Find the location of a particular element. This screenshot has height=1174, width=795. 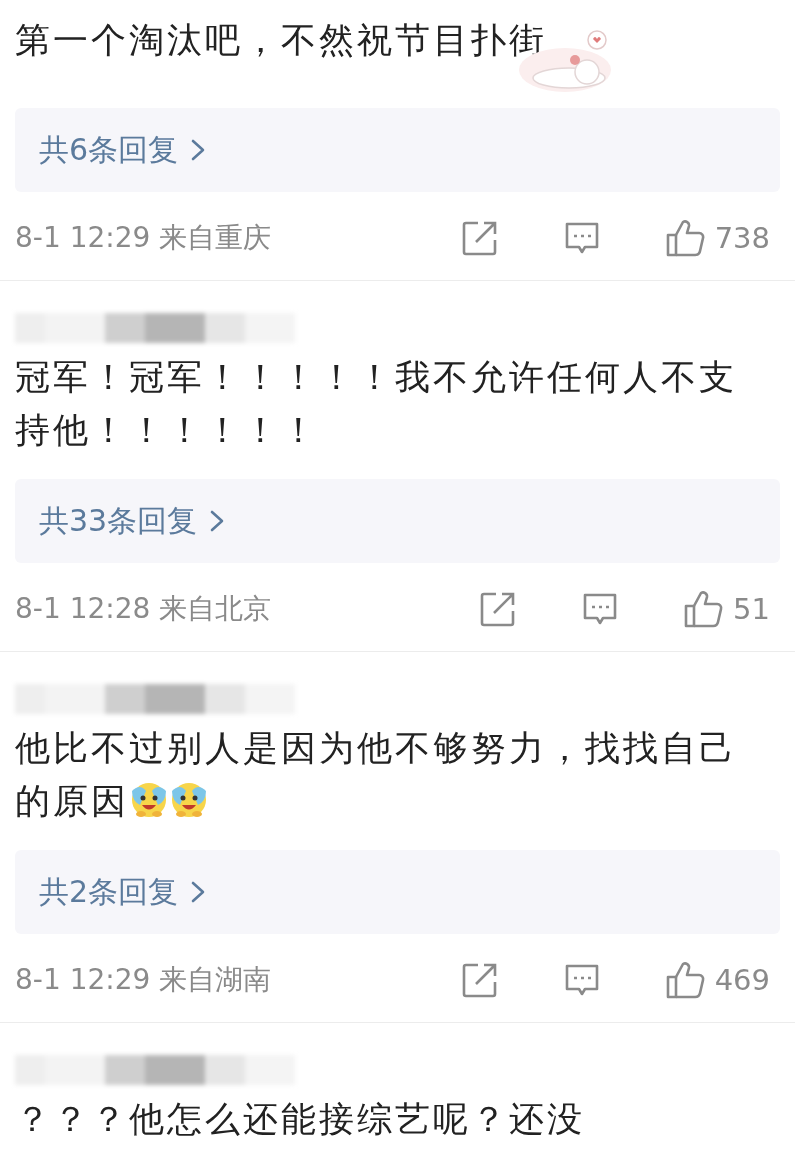

comment-text: 他比不过别人是因为他不够努力，找找自己的原因 is located at coordinates (376, 775).